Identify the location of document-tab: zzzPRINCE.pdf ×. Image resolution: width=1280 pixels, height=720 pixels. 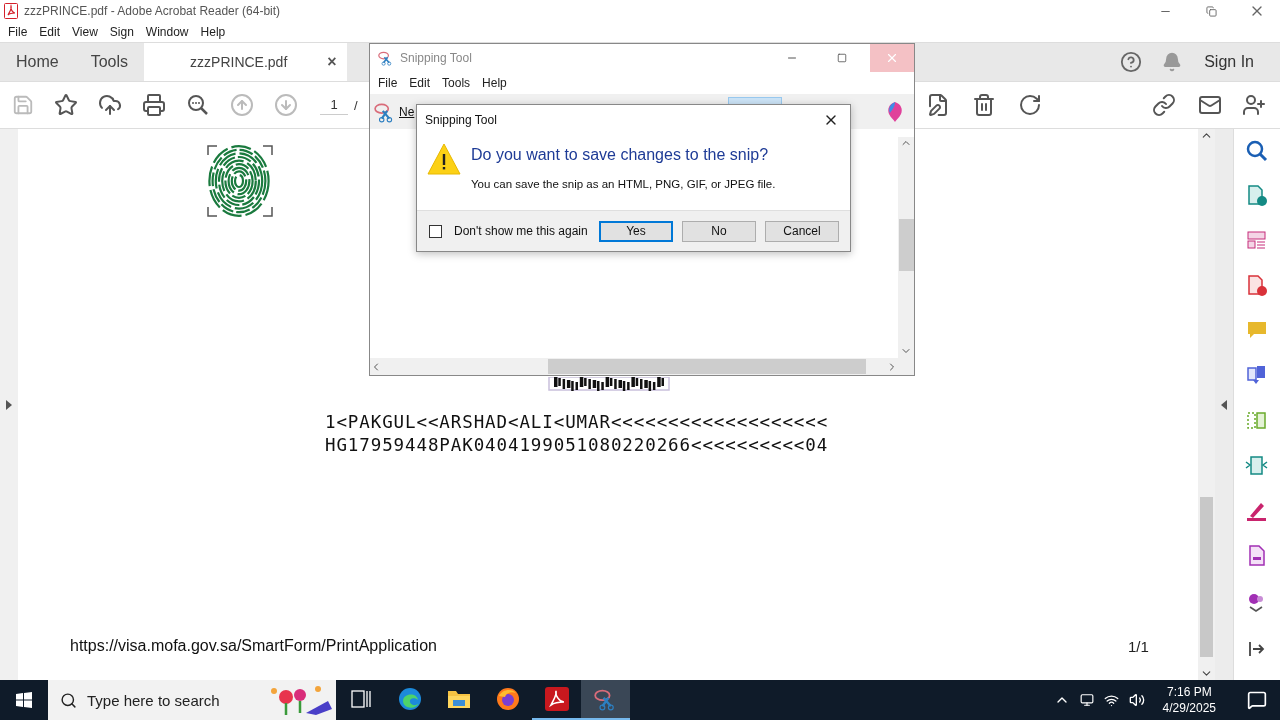
(245, 62).